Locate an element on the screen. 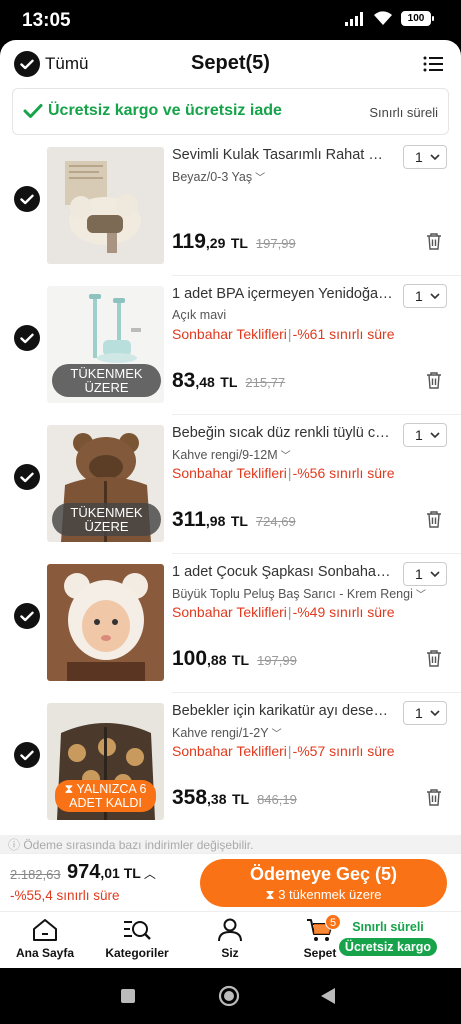  item-variant: Kahve rengi/9-12M ﹀ is located at coordinates (231, 454).